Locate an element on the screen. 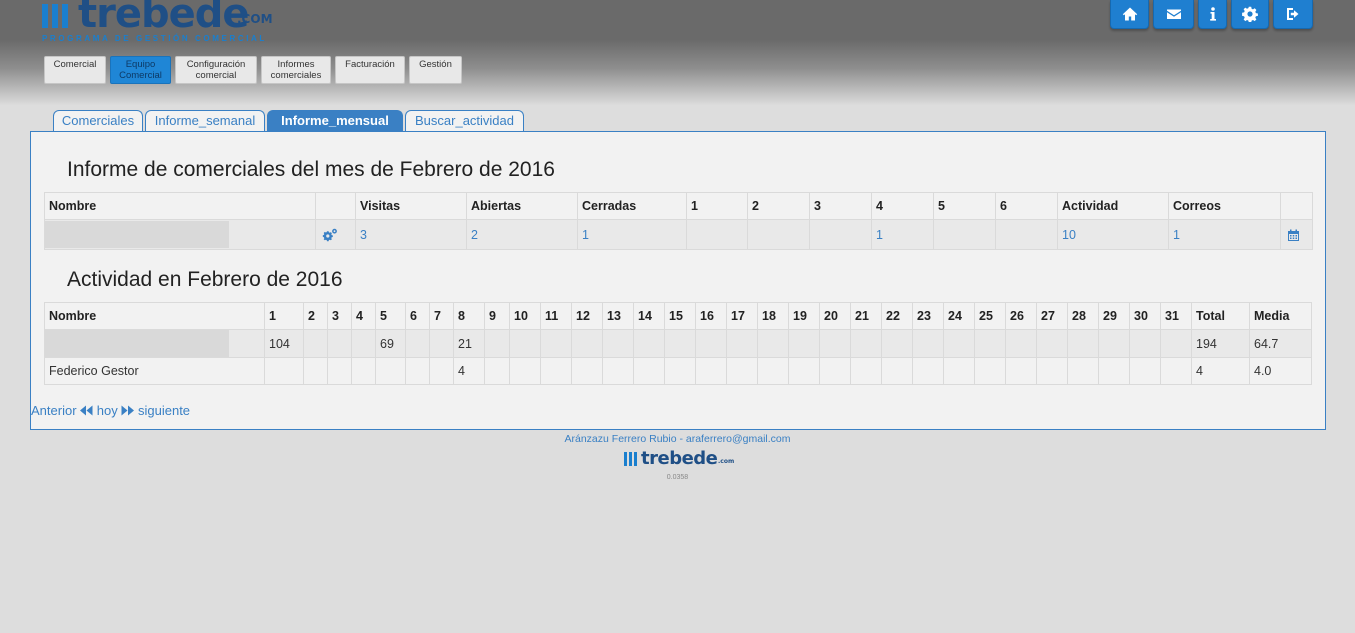 Image resolution: width=1355 pixels, height=633 pixels. visitas-link: 3 is located at coordinates (363, 235).